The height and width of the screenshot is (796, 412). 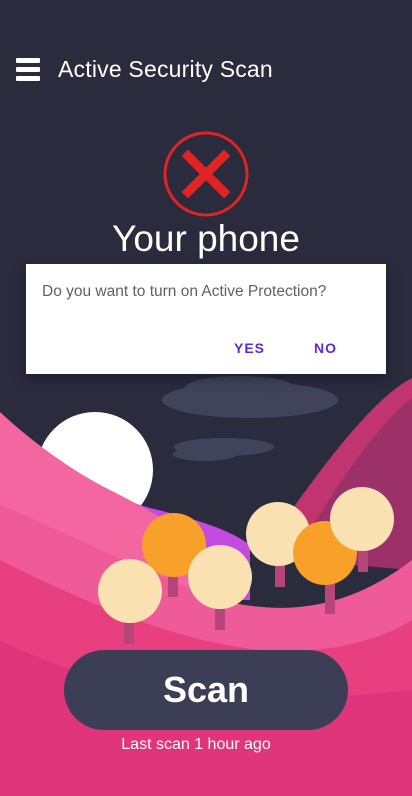 What do you see at coordinates (249, 348) in the screenshot?
I see `yes-button: YES` at bounding box center [249, 348].